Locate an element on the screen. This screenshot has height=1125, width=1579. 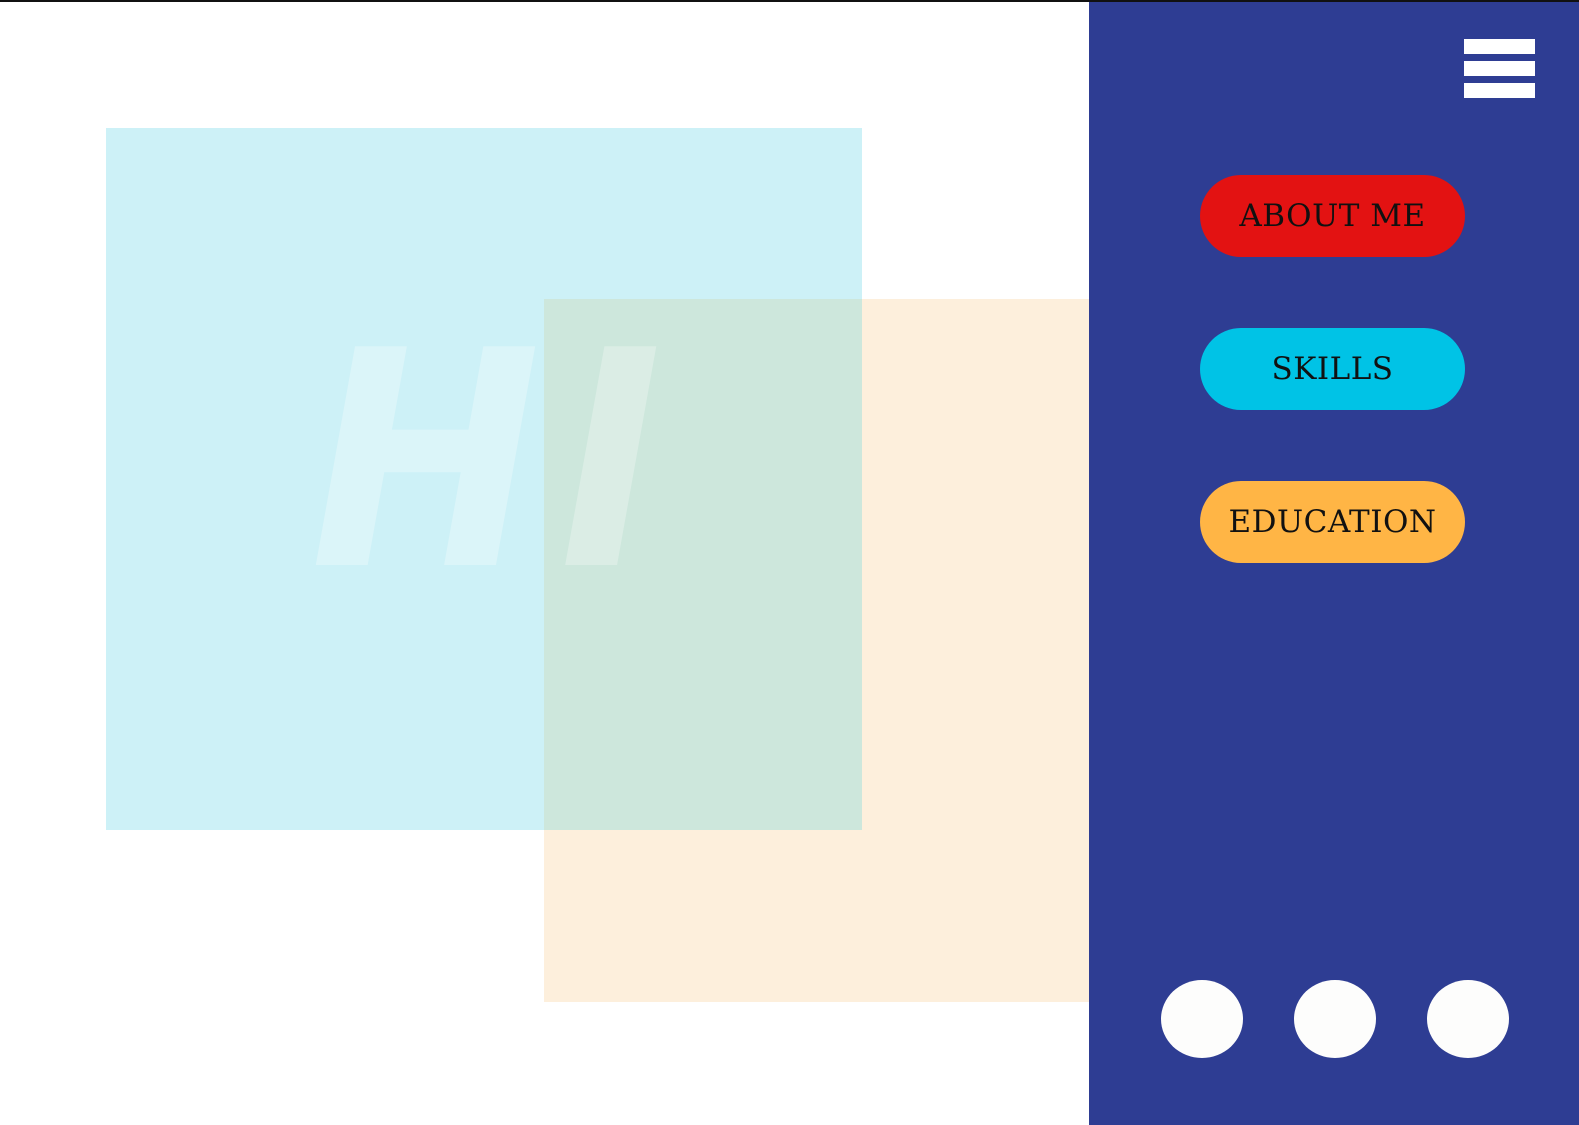
education-button: EDUCATION is located at coordinates (1332, 522).